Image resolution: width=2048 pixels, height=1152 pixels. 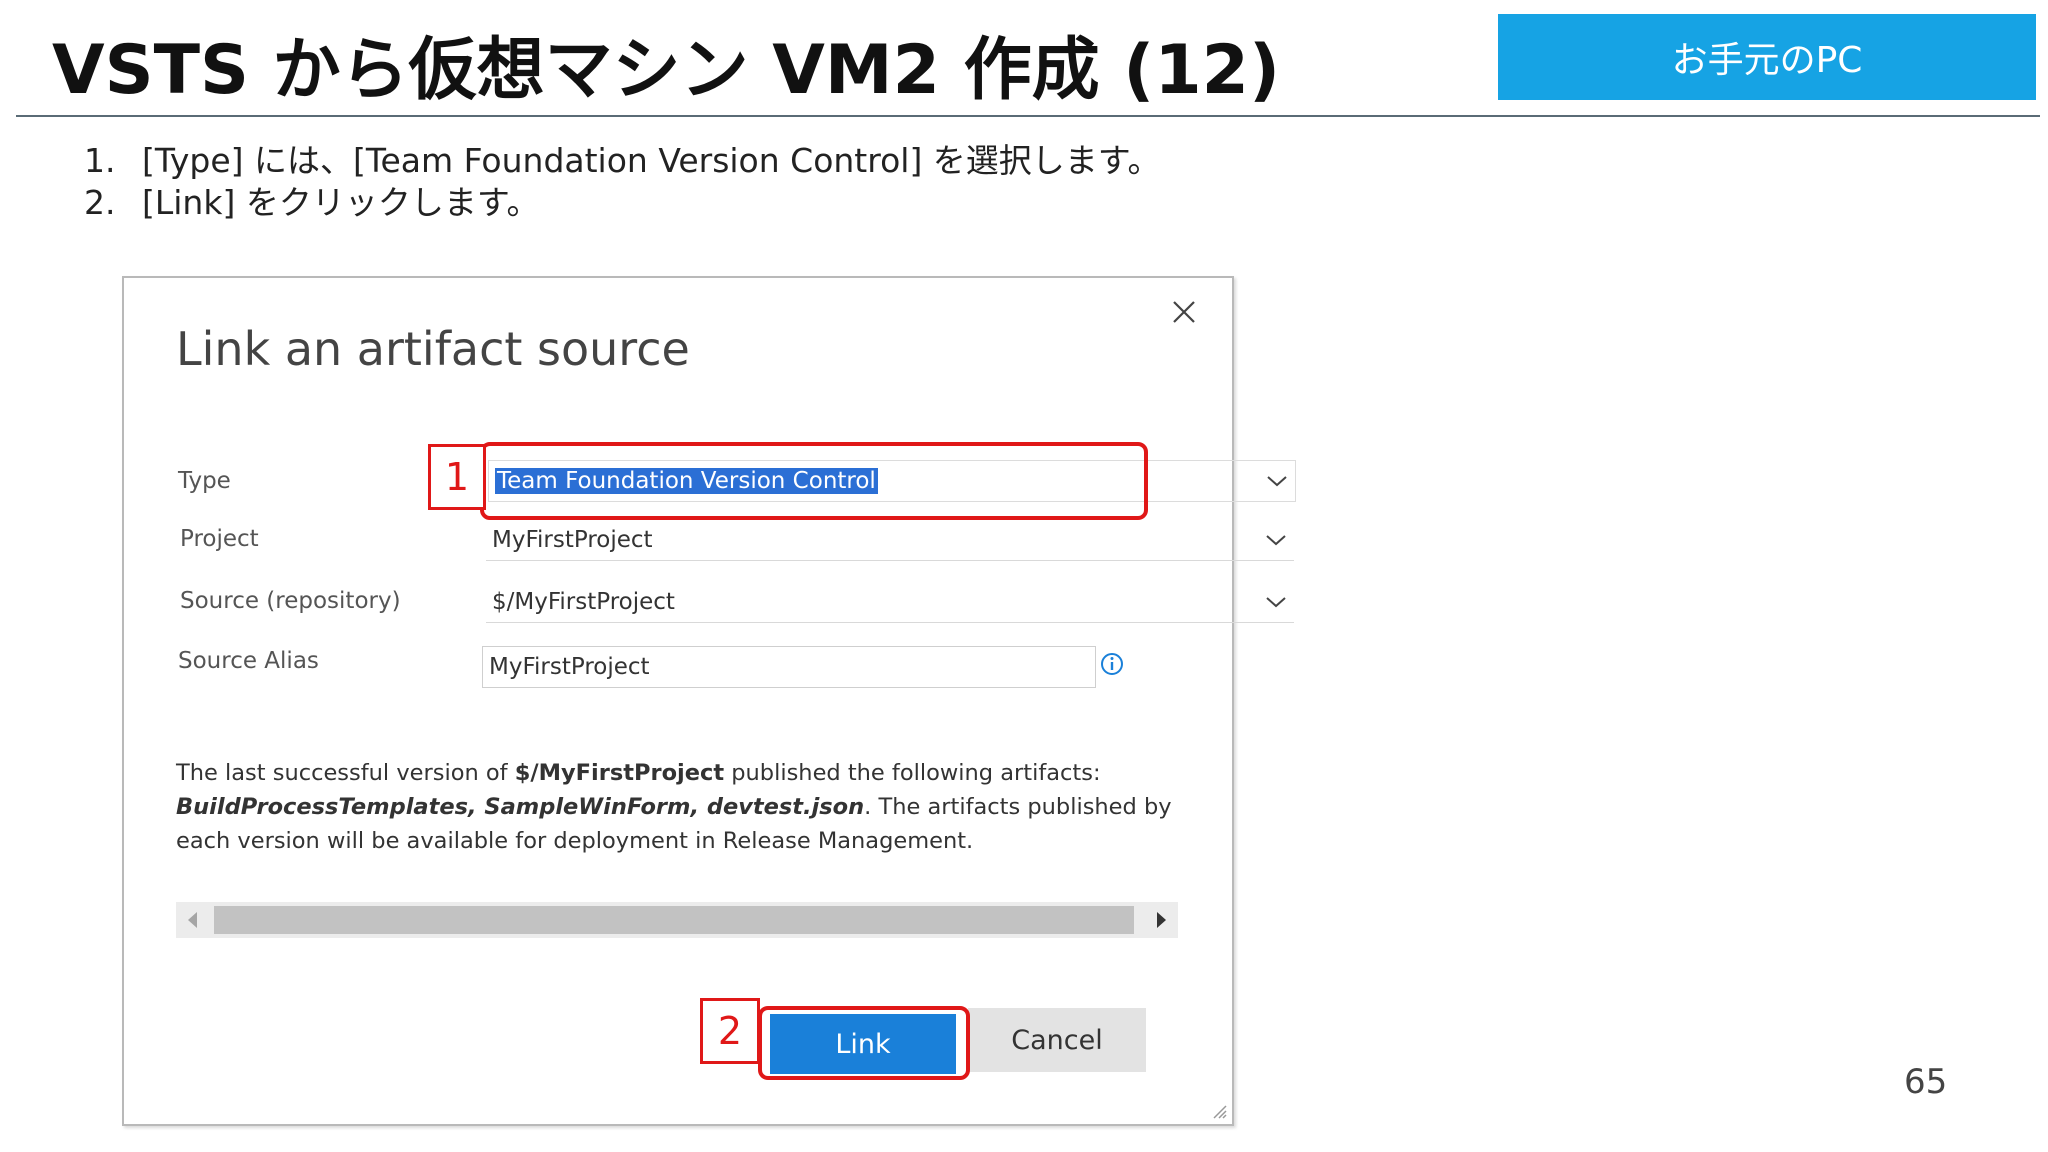 What do you see at coordinates (1161, 920) in the screenshot?
I see `scroll-right-icon` at bounding box center [1161, 920].